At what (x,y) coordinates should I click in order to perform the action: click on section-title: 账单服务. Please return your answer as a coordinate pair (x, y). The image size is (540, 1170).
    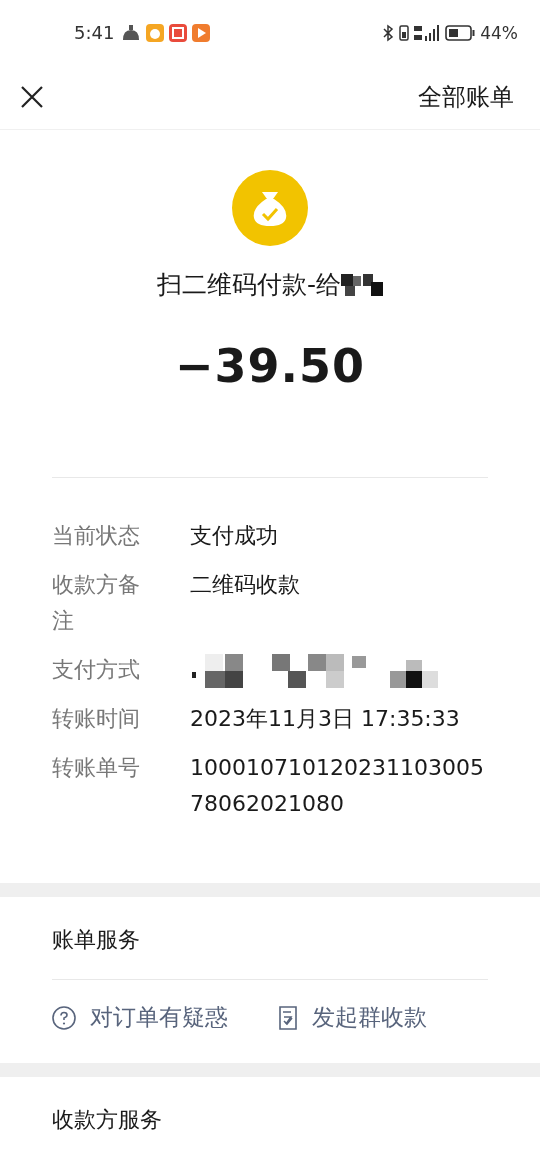
    Looking at the image, I should click on (96, 940).